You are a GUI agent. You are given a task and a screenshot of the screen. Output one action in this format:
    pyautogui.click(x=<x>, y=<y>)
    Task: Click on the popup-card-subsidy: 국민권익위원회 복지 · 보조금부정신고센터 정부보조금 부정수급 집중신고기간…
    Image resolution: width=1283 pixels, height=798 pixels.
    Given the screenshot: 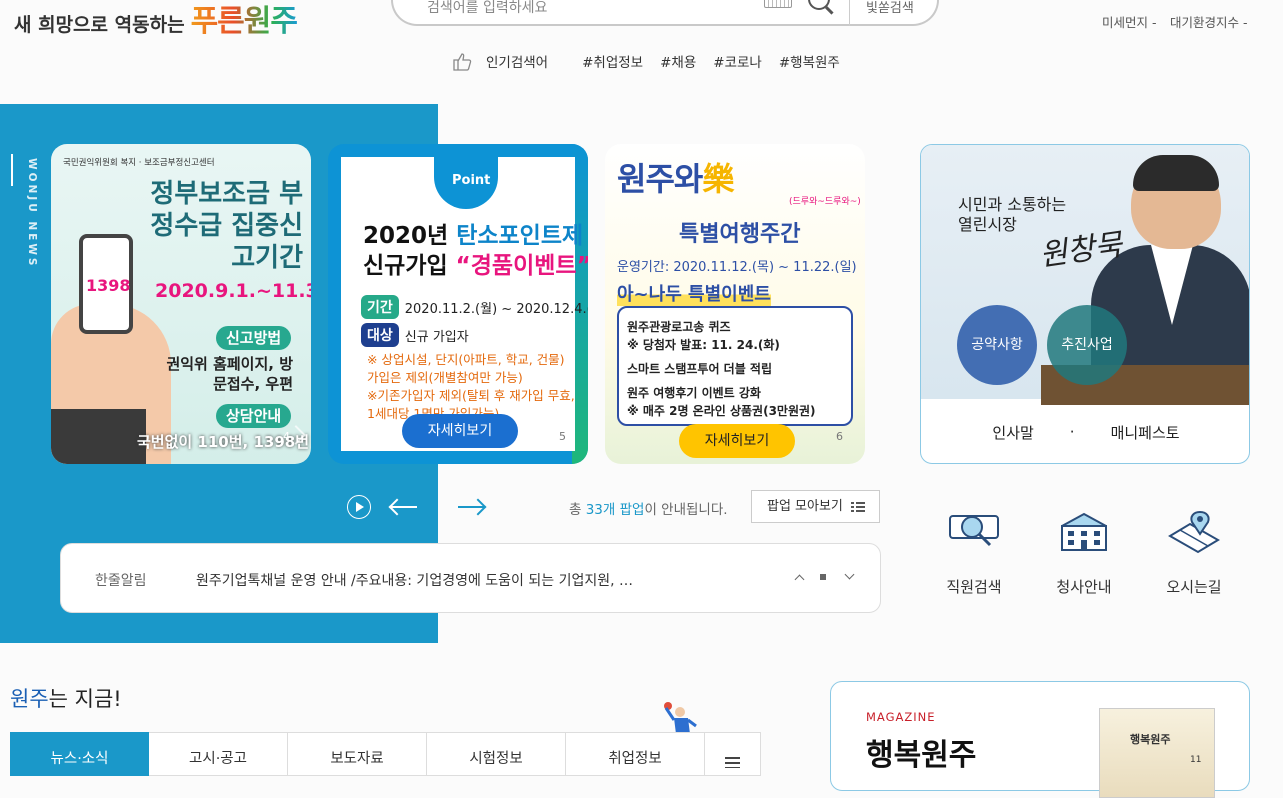 What is the action you would take?
    pyautogui.click(x=181, y=304)
    